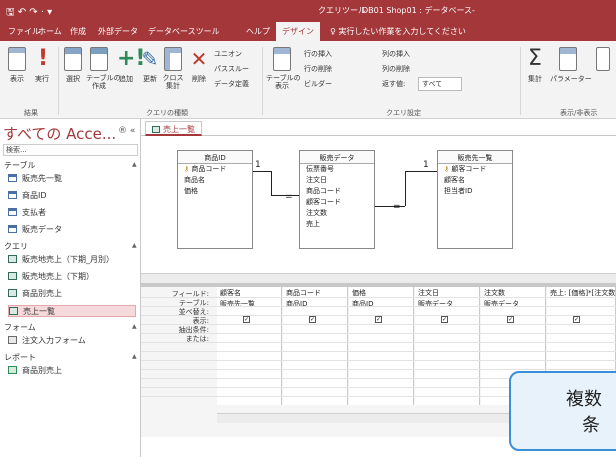 The height and width of the screenshot is (457, 616). Describe the element at coordinates (337, 191) in the screenshot. I see `table-field: 商品コード` at that location.